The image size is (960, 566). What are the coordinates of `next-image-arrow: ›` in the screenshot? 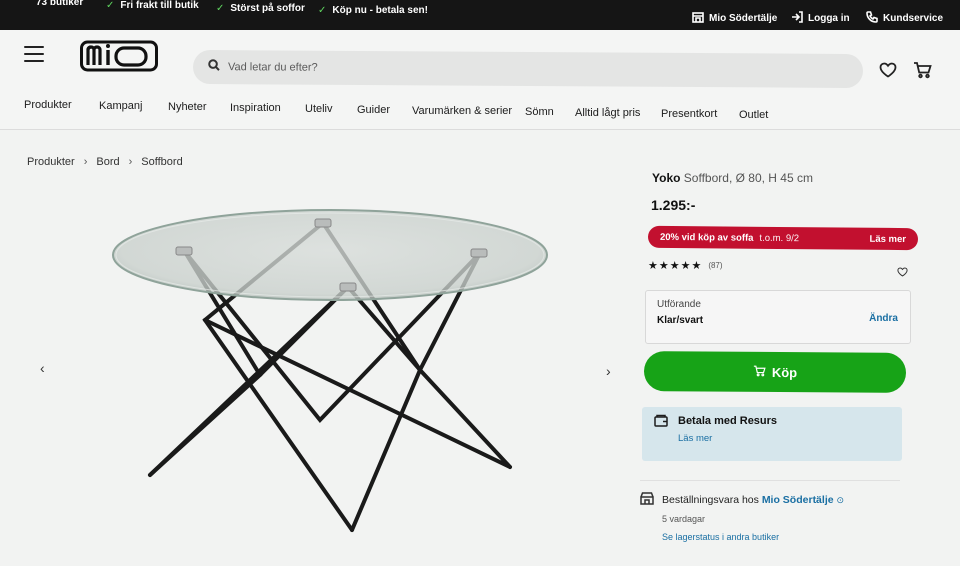 It's located at (608, 371).